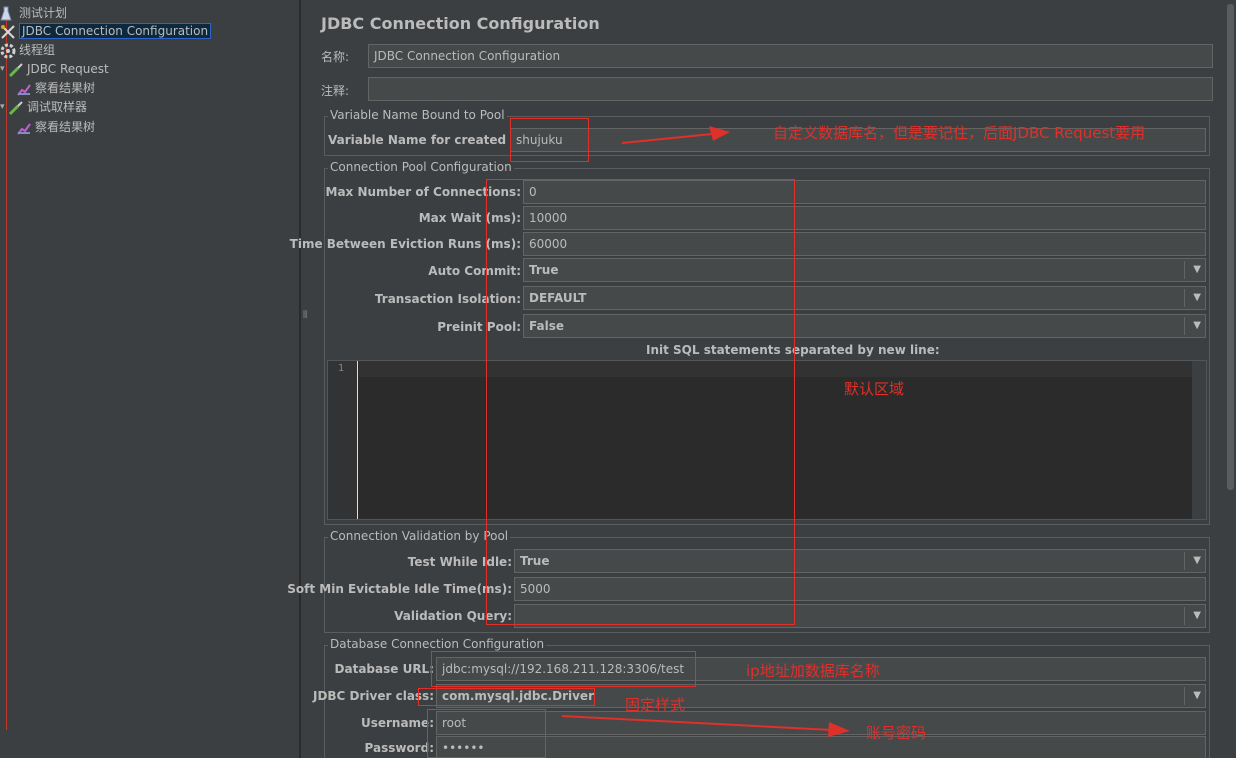 The image size is (1236, 758). What do you see at coordinates (655, 705) in the screenshot?
I see `fixed-style-note: 固定样式` at bounding box center [655, 705].